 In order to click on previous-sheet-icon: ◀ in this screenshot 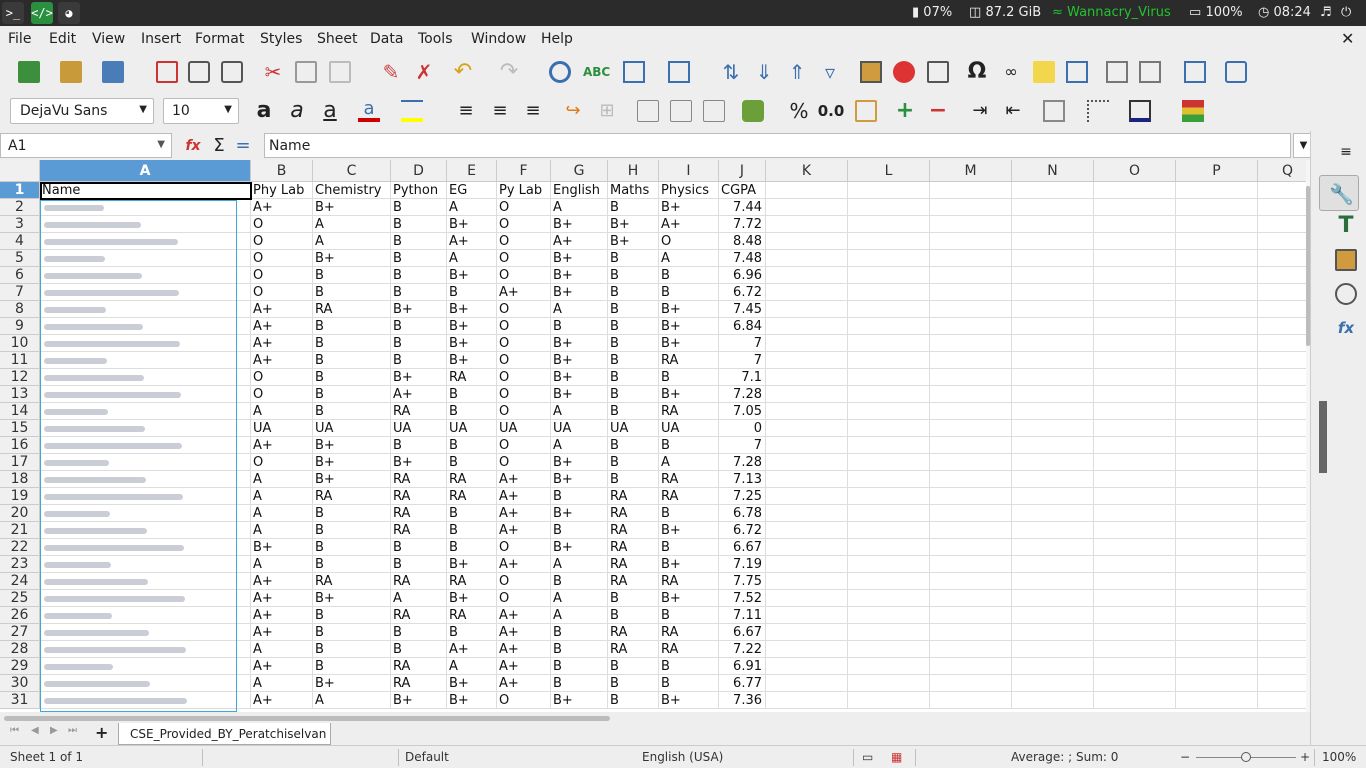, I will do `click(35, 730)`.